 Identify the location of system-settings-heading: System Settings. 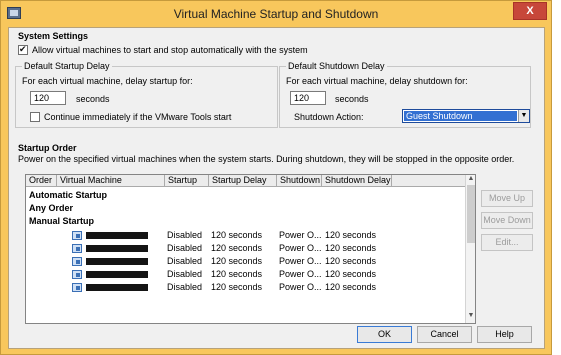
(53, 36).